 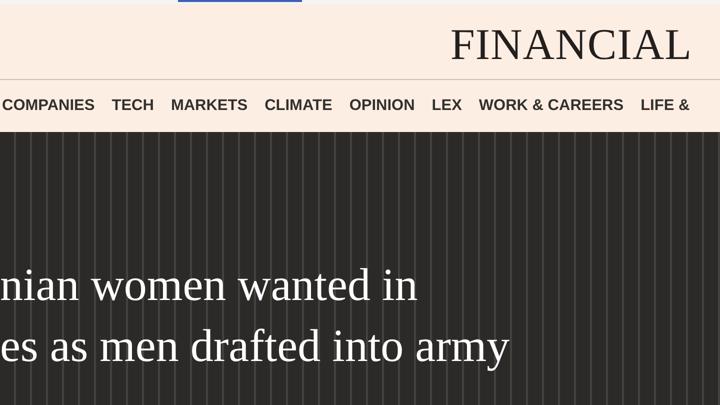 What do you see at coordinates (551, 106) in the screenshot?
I see `nav-link: WORK & CAREERS` at bounding box center [551, 106].